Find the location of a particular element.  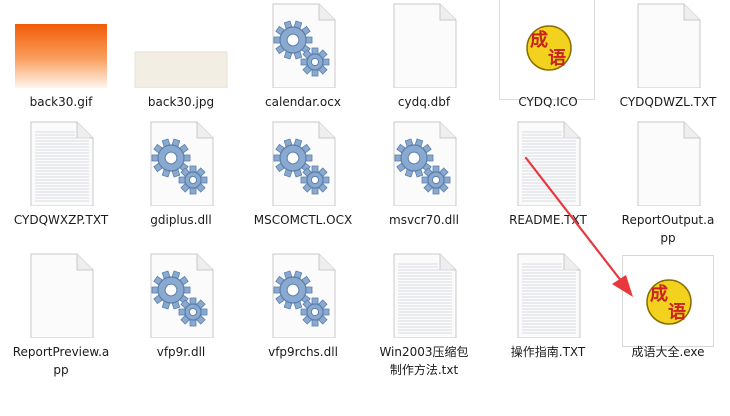

file-item: vfp9rchs.dll is located at coordinates (303, 315).